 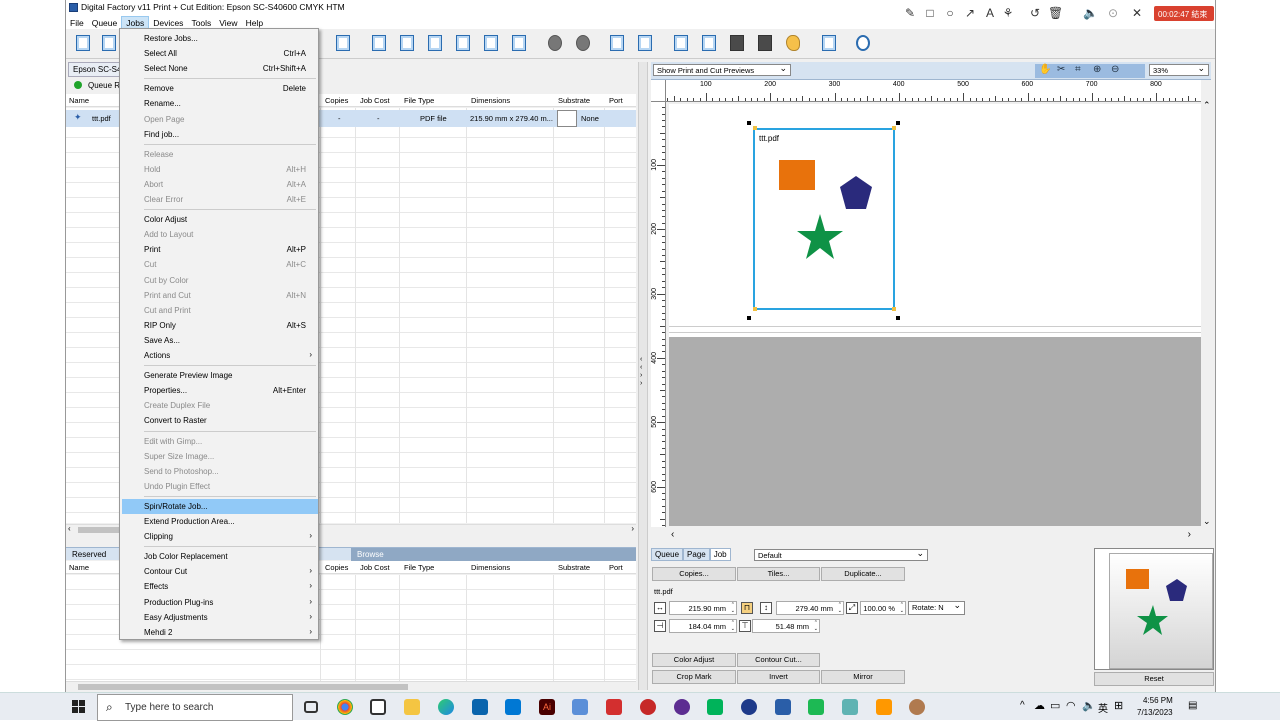 What do you see at coordinates (1115, 69) in the screenshot?
I see `zoom-out-icon: ⊖` at bounding box center [1115, 69].